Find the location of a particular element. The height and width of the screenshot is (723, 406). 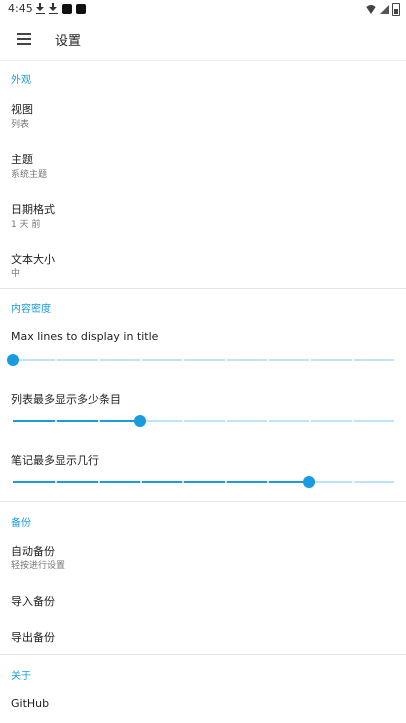

slider-title-lines is located at coordinates (200, 360).